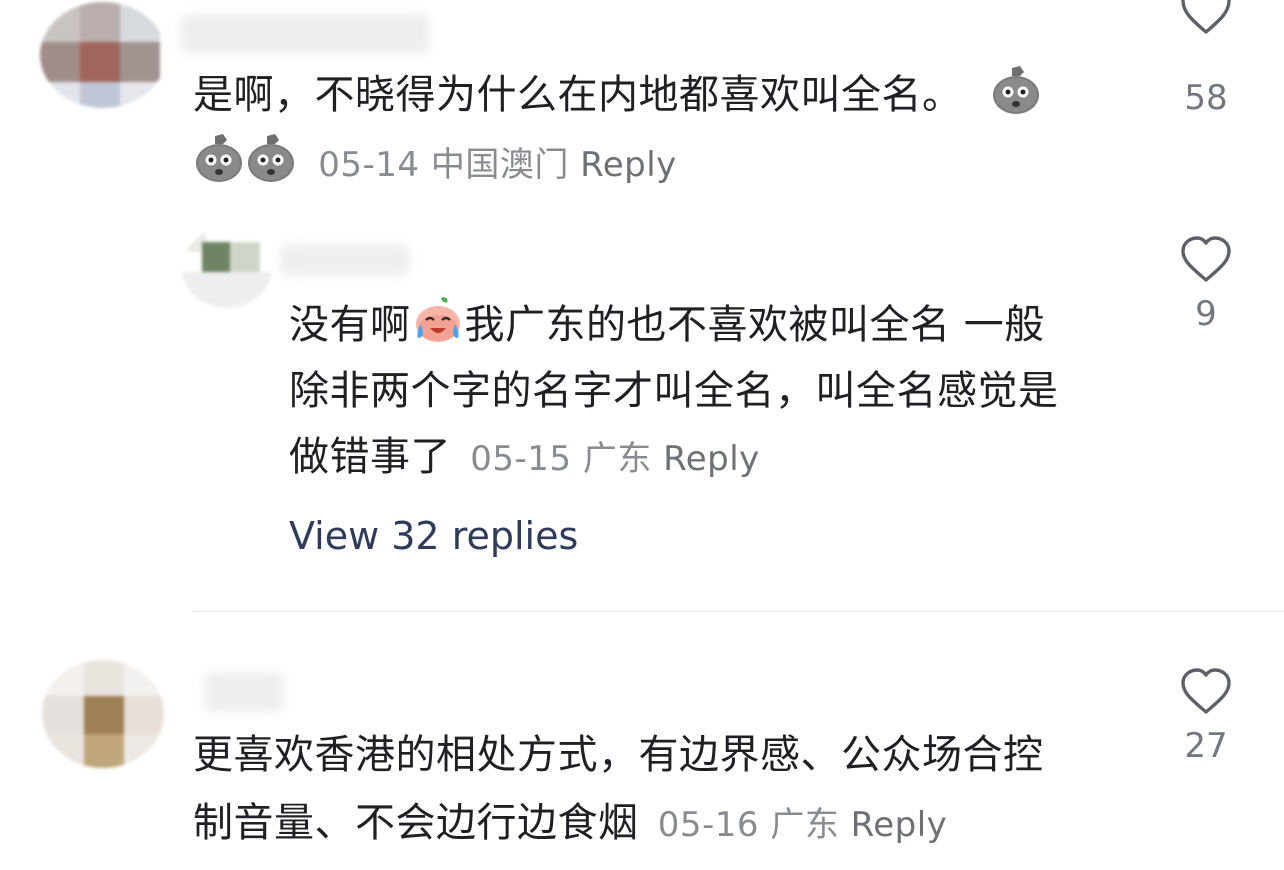 The height and width of the screenshot is (870, 1284). I want to click on comment-text-line-2: 制音量、不会边行边食烟 05-16 广东 Reply, so click(570, 823).